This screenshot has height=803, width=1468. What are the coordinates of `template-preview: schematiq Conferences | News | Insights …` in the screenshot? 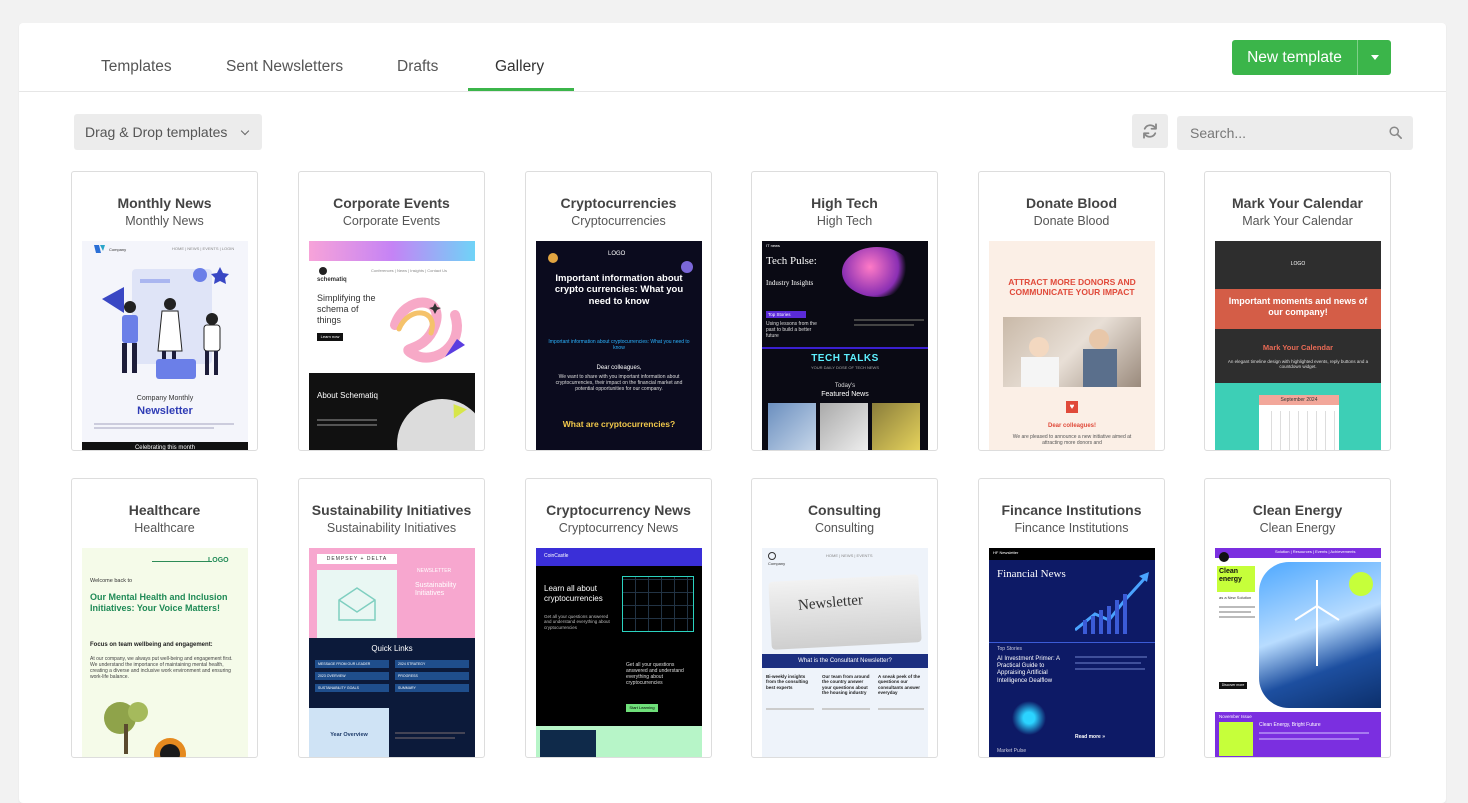 It's located at (392, 345).